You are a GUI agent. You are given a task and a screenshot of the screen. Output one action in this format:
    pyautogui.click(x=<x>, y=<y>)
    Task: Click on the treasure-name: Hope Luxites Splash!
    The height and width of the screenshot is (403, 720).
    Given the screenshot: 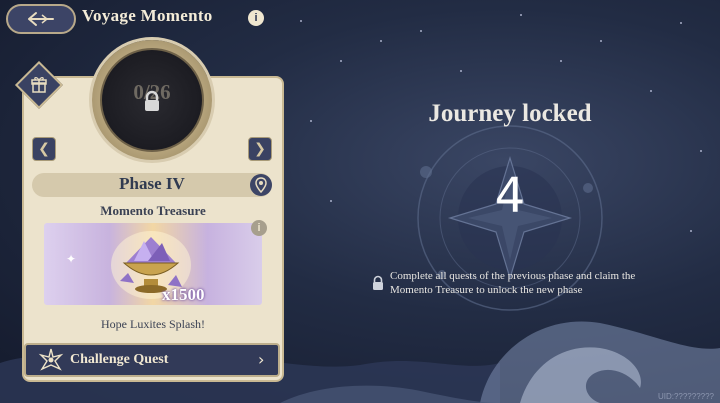 What is the action you would take?
    pyautogui.click(x=153, y=324)
    